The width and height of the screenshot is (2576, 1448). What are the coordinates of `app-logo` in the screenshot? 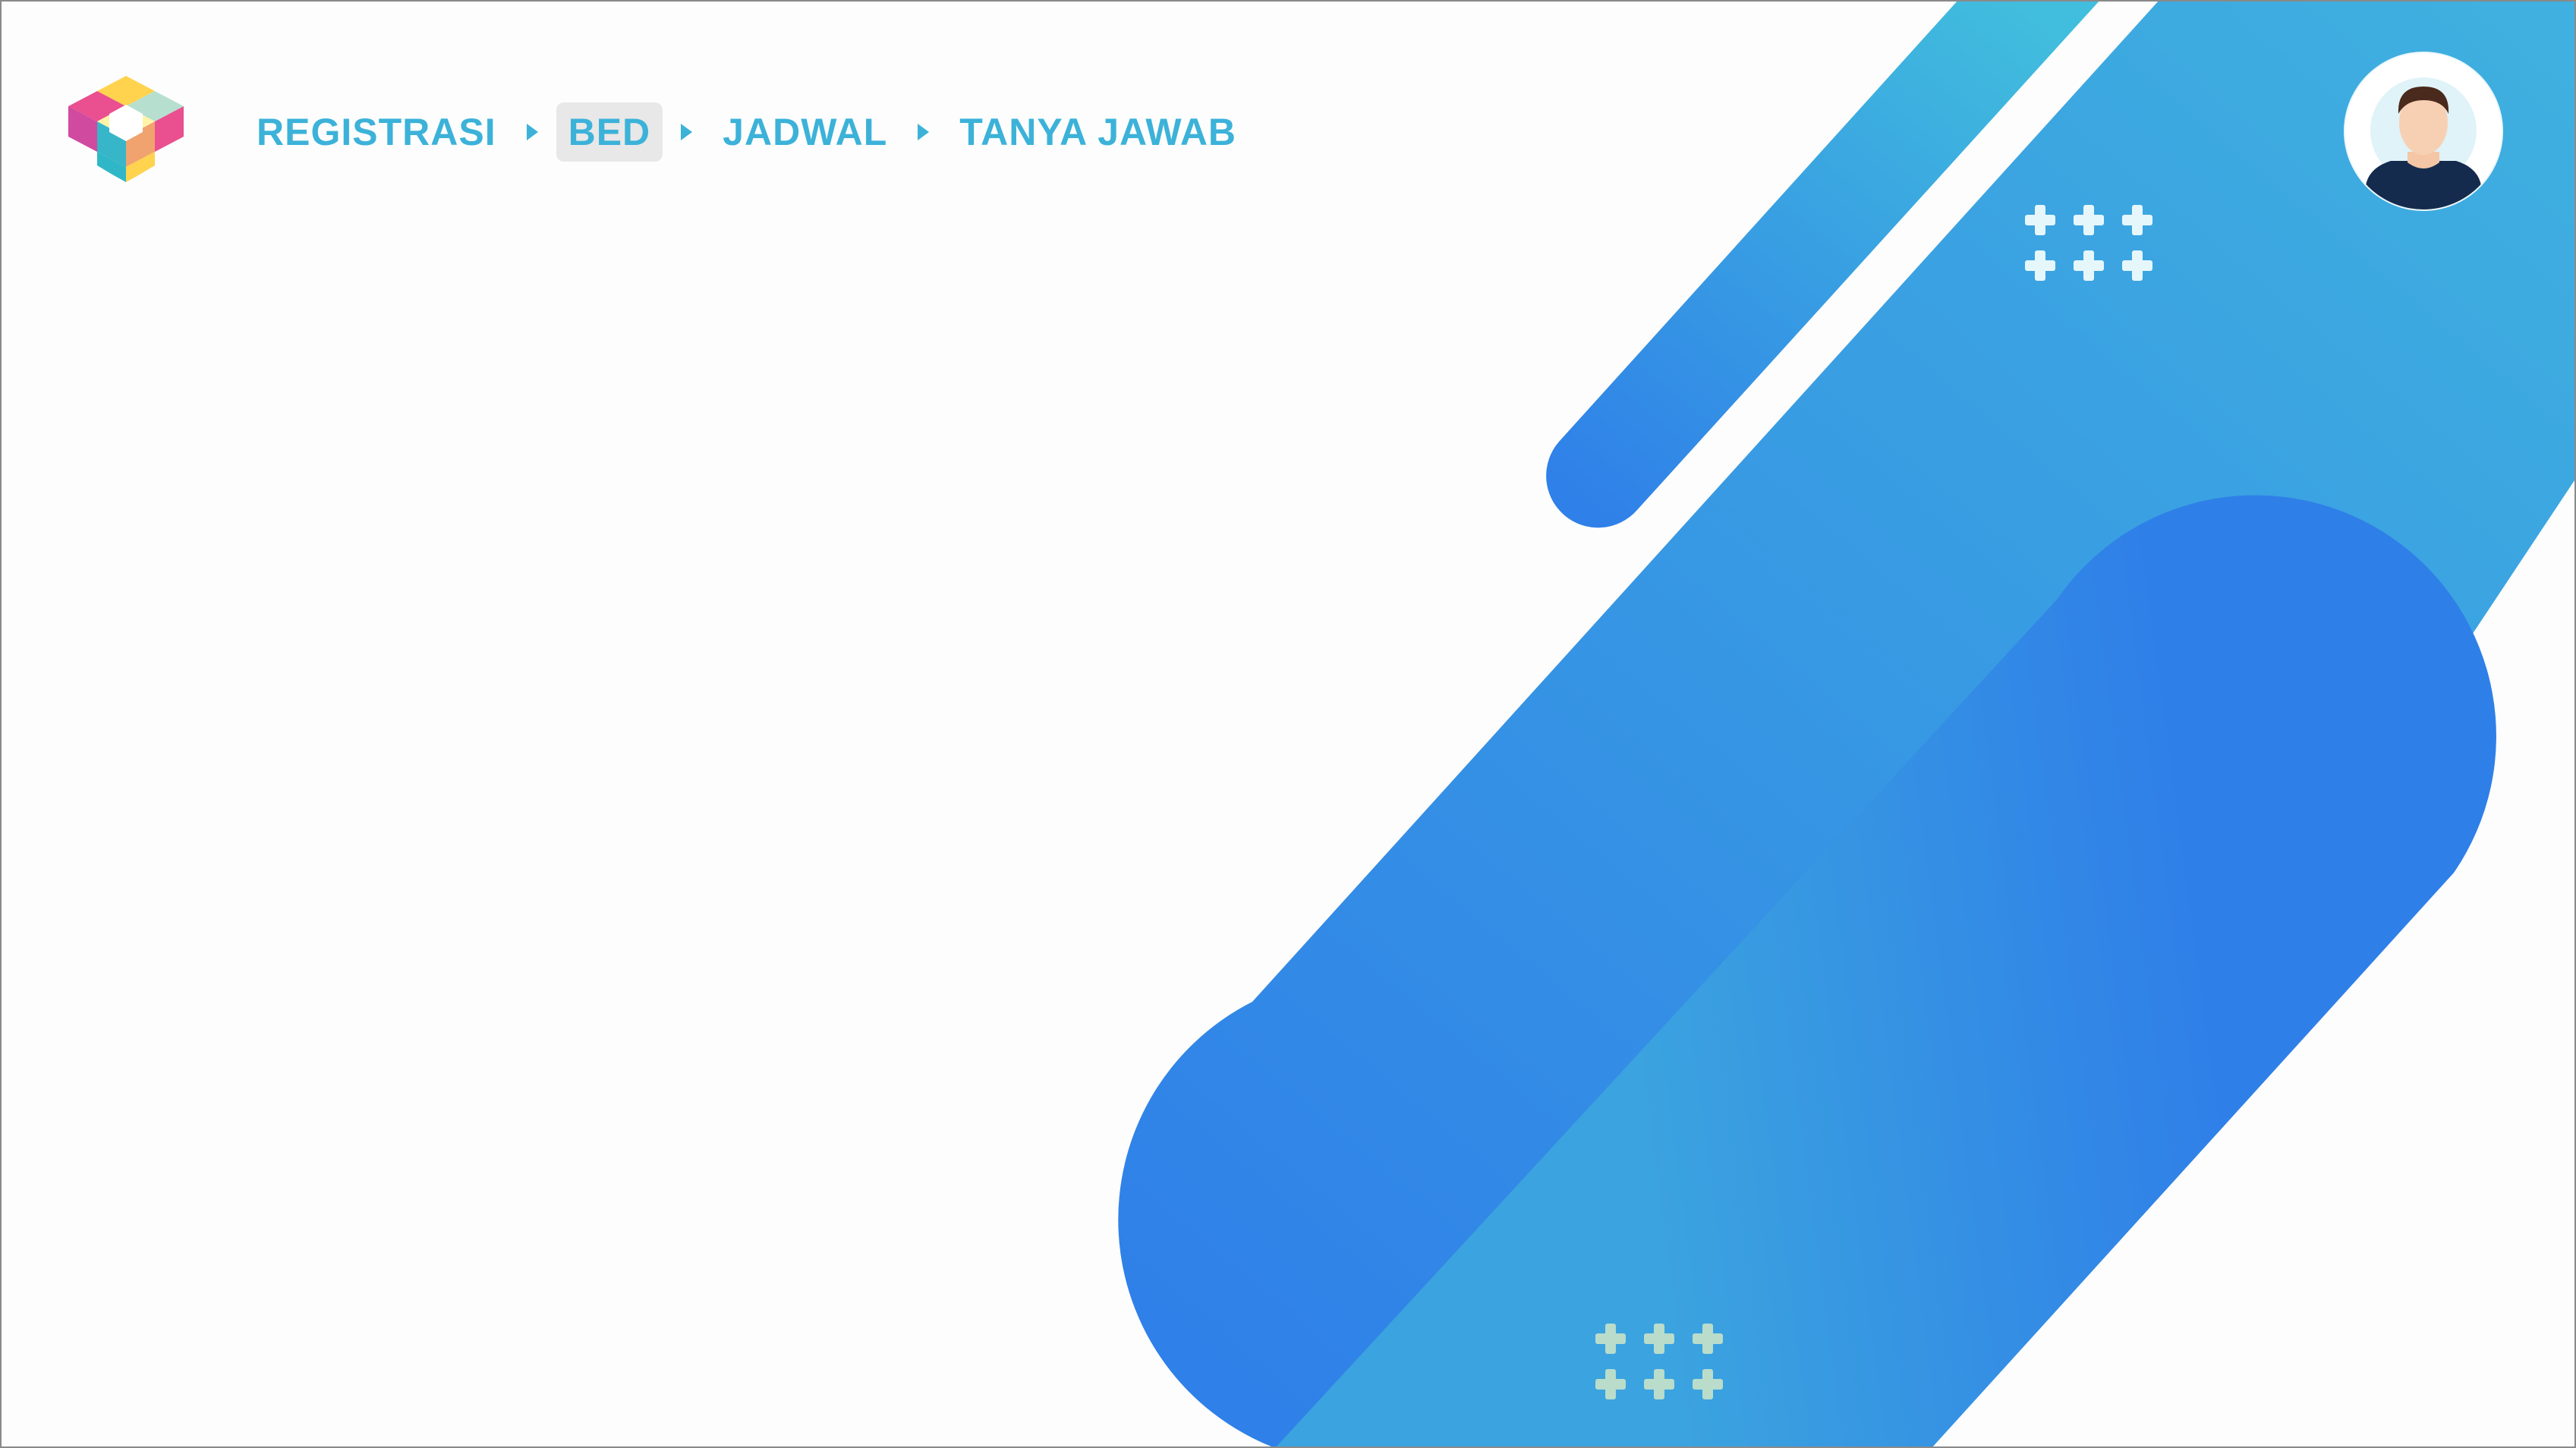 It's located at (126, 128).